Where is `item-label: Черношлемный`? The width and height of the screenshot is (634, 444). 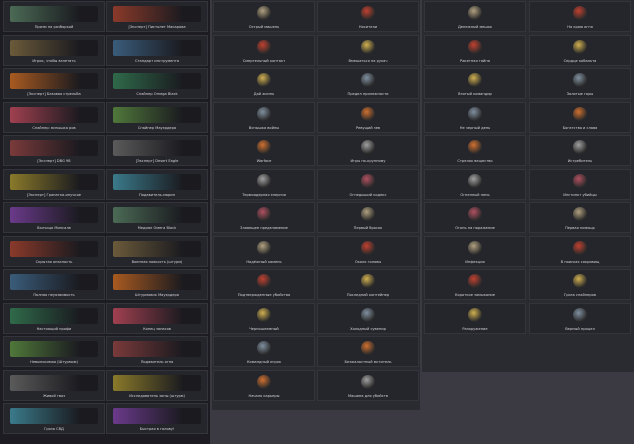 item-label: Черношлемный is located at coordinates (264, 328).